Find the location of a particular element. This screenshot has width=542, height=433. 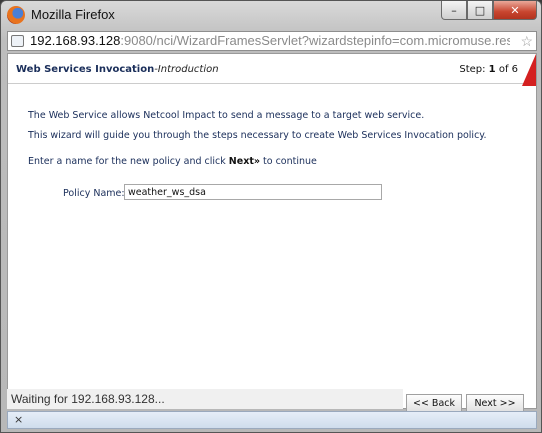

bookmark-star-icon: ☆ is located at coordinates (526, 41).